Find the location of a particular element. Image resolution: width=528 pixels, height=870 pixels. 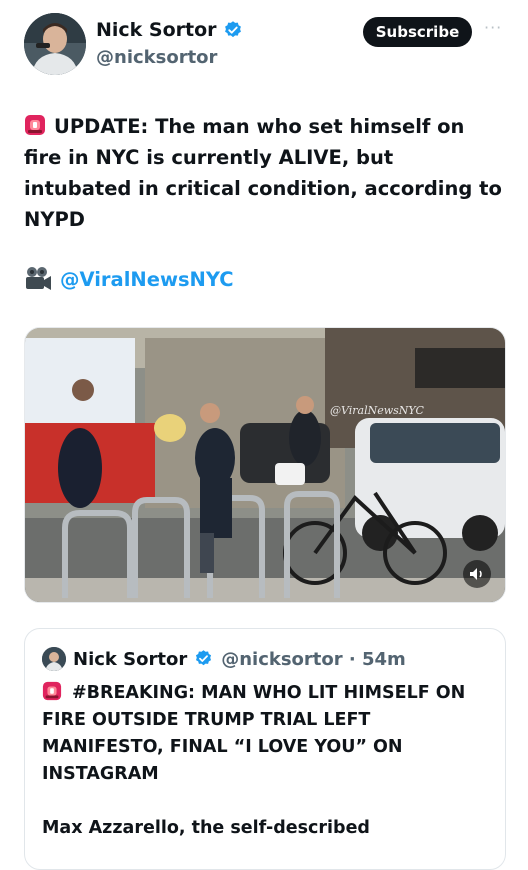

quoted-tweet-text-2: Max Azzarello, the self-described is located at coordinates (206, 828).